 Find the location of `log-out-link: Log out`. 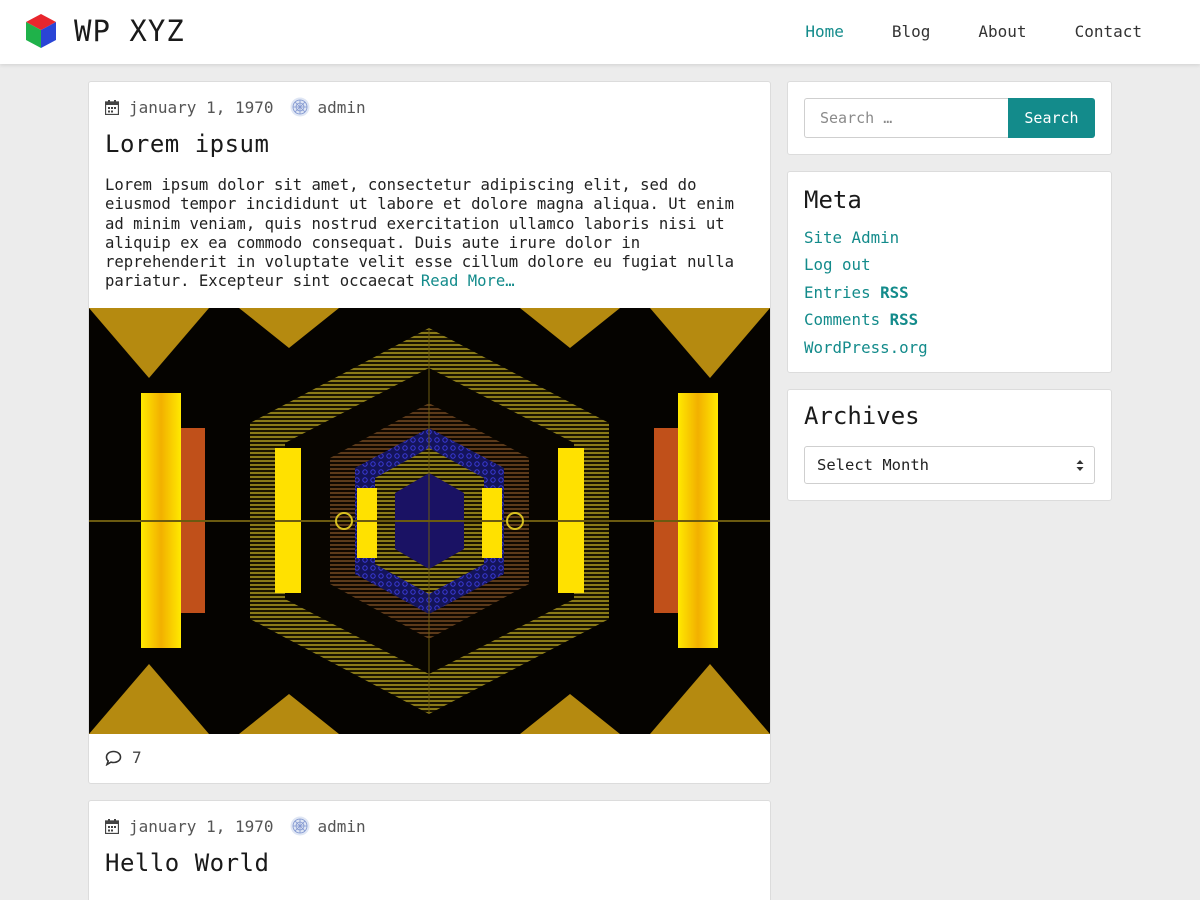

log-out-link: Log out is located at coordinates (837, 264).